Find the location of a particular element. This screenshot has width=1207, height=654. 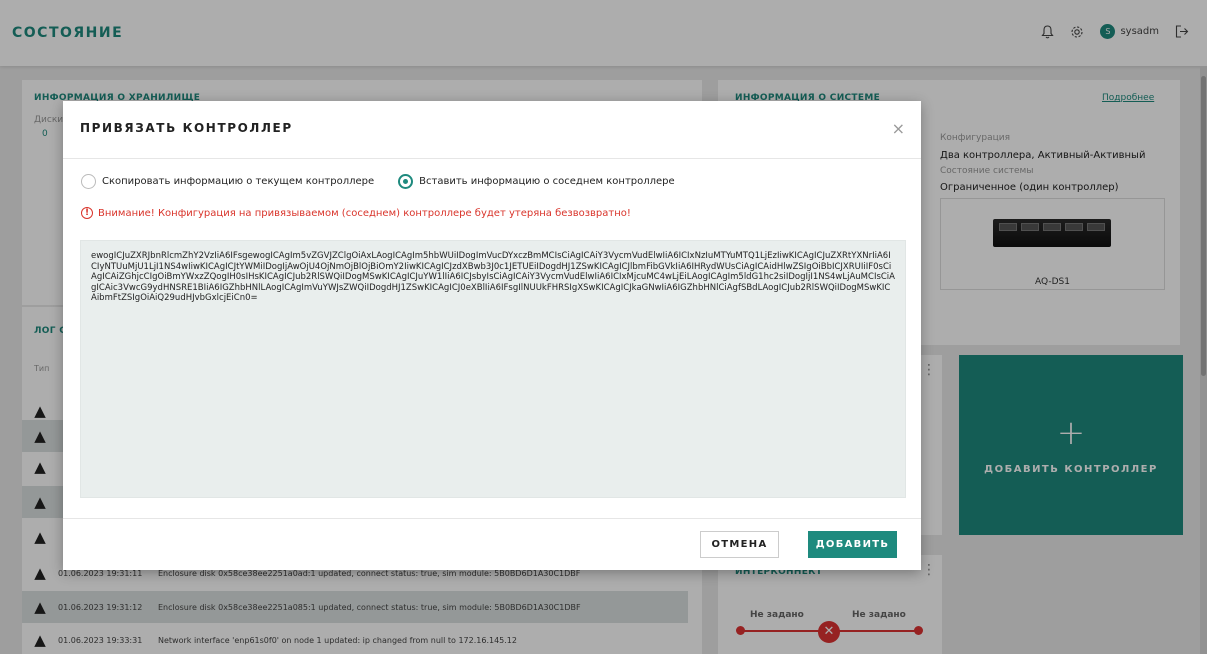

radio-button-unchecked is located at coordinates (88, 181).